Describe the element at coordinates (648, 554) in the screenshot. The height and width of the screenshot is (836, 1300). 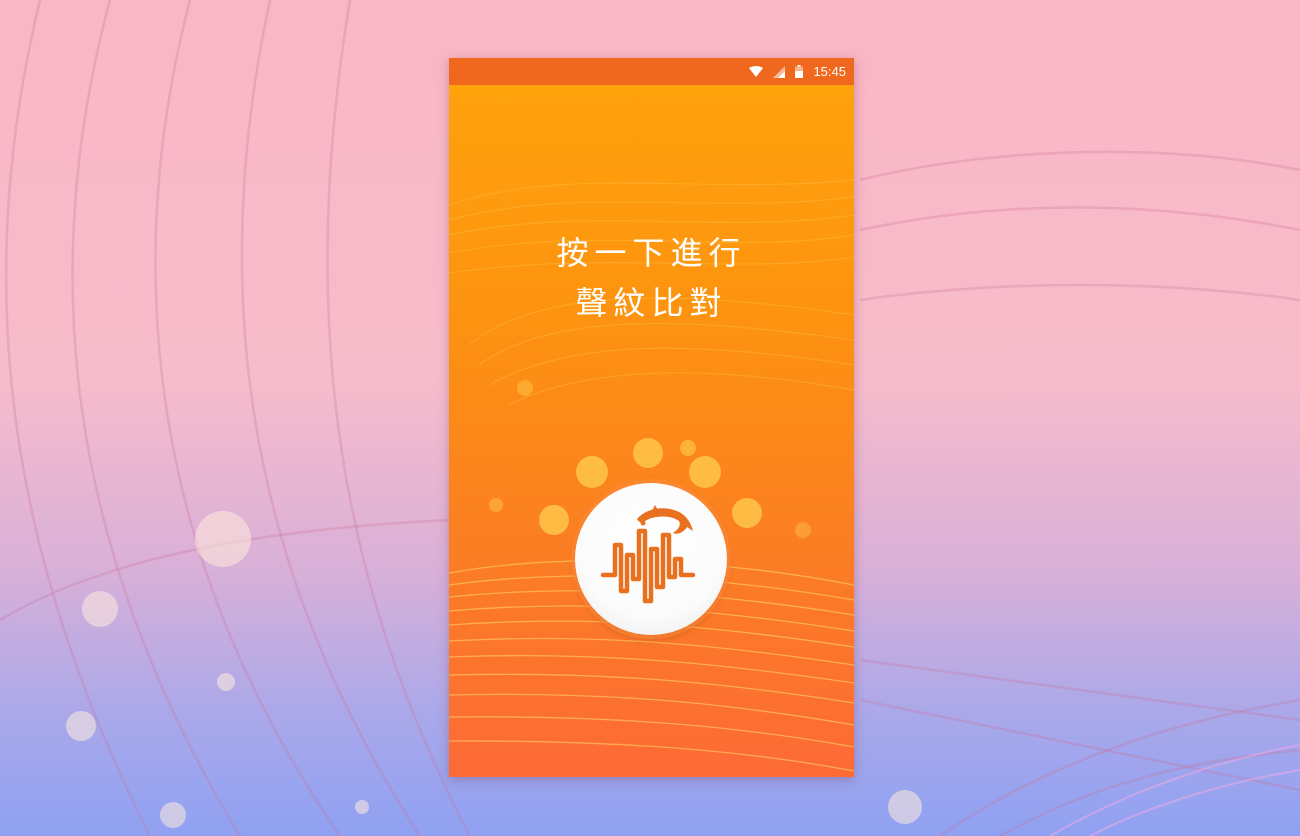
I see `dolphin-soundwave-icon` at that location.